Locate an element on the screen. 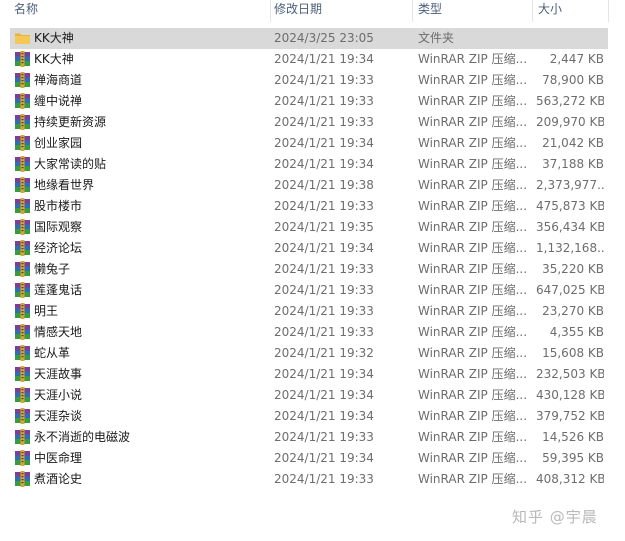  file-size: 21,042 KB is located at coordinates (573, 143).